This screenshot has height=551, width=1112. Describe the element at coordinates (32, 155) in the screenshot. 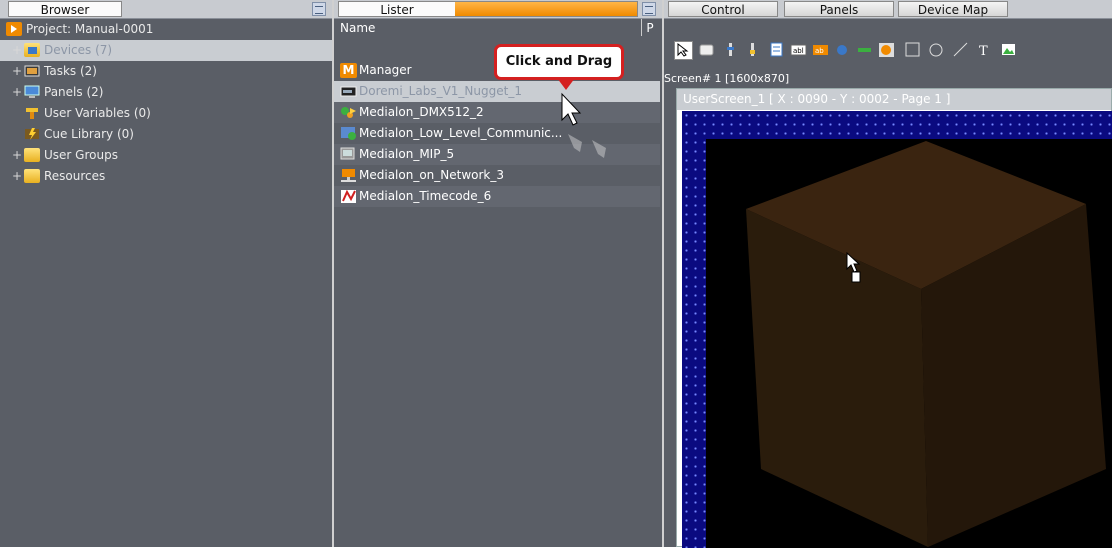

I see `user-groups-folder-icon` at that location.